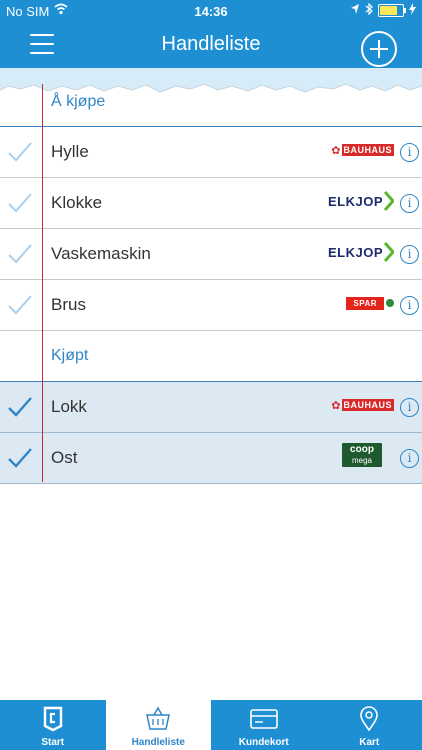 The height and width of the screenshot is (750, 422). Describe the element at coordinates (369, 742) in the screenshot. I see `tab-label: Kart` at that location.